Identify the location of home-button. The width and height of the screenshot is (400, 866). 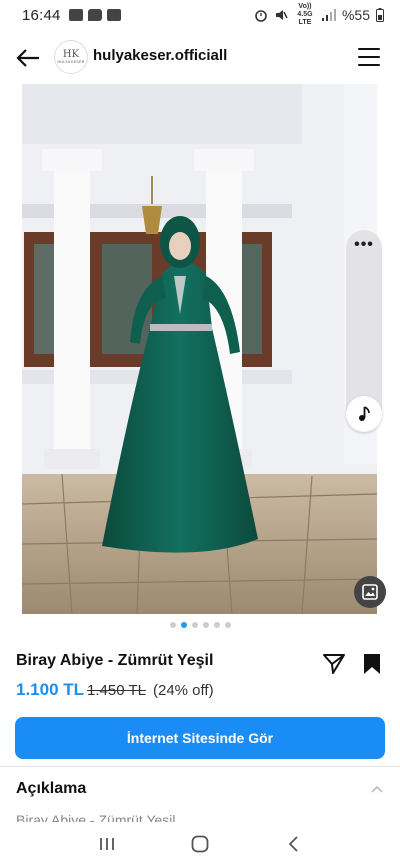
(200, 844).